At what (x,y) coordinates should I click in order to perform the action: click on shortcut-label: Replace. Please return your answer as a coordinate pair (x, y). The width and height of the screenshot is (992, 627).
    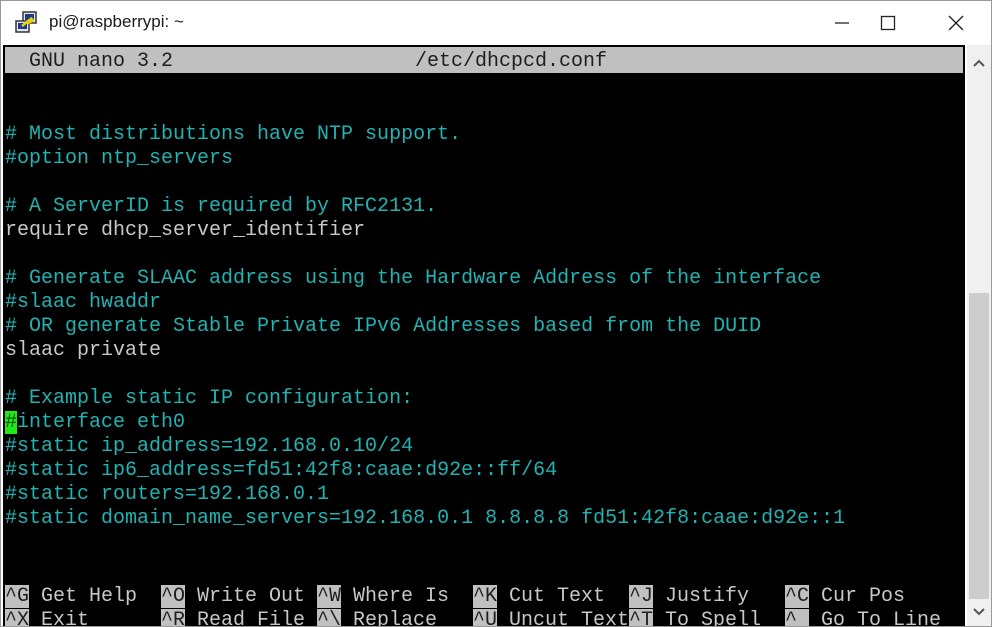
    Looking at the image, I should click on (389, 617).